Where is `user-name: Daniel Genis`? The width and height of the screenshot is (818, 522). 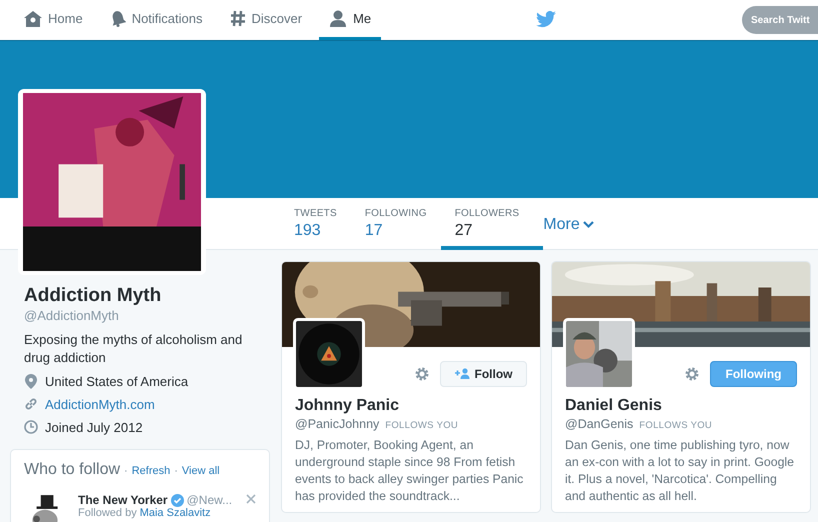 user-name: Daniel Genis is located at coordinates (614, 406).